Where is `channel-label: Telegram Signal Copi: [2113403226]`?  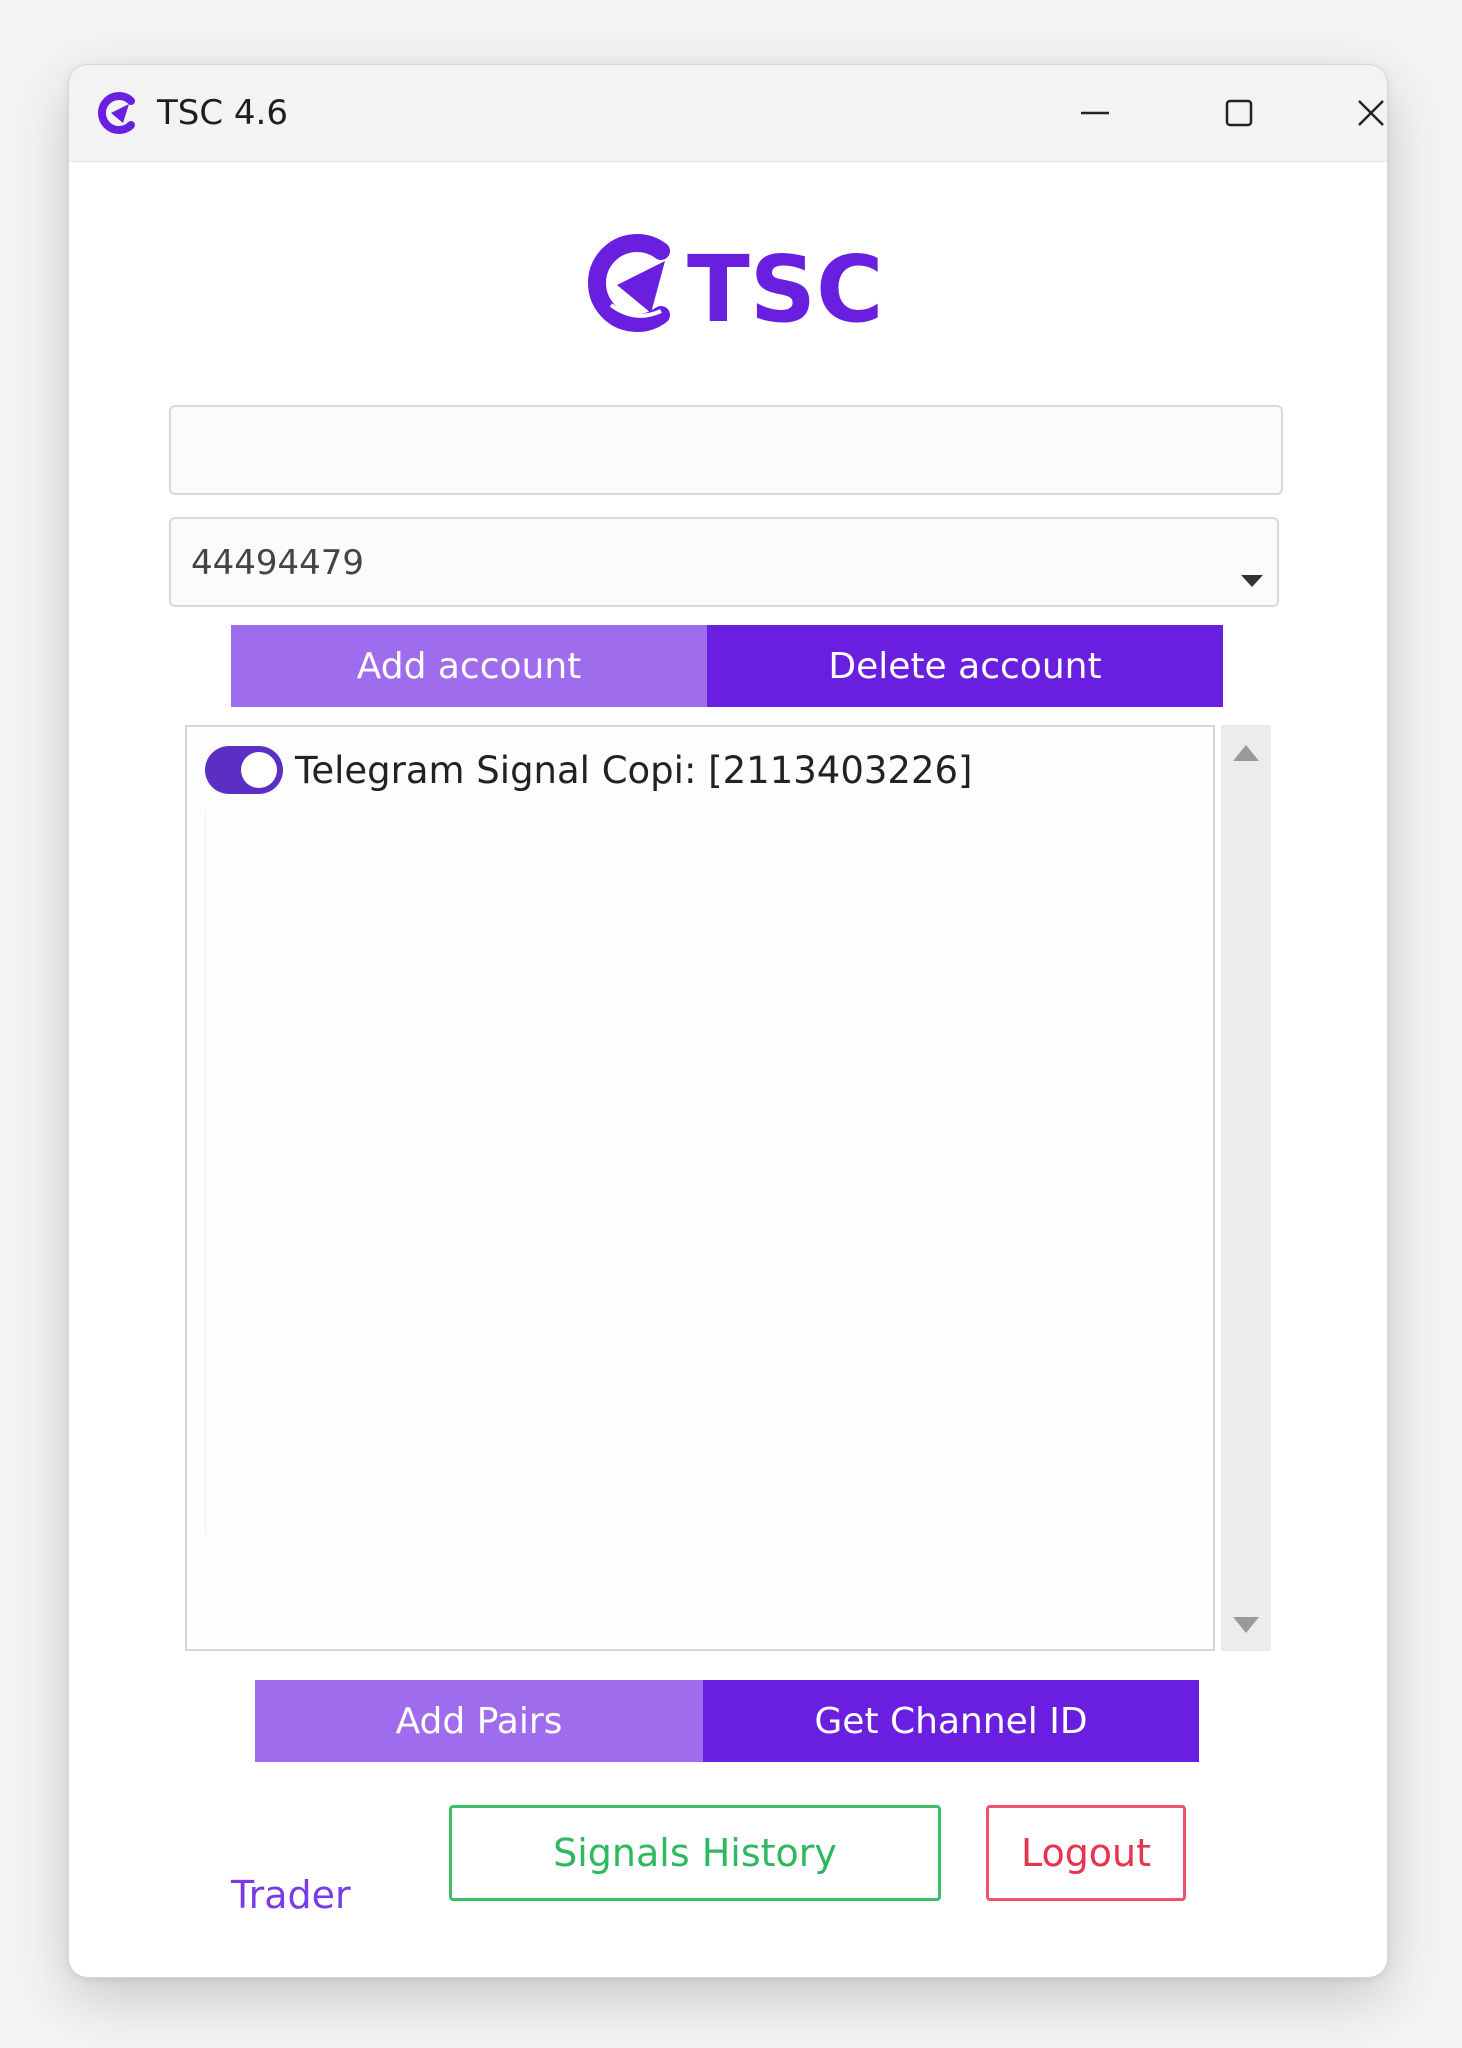
channel-label: Telegram Signal Copi: [2113403226] is located at coordinates (634, 770).